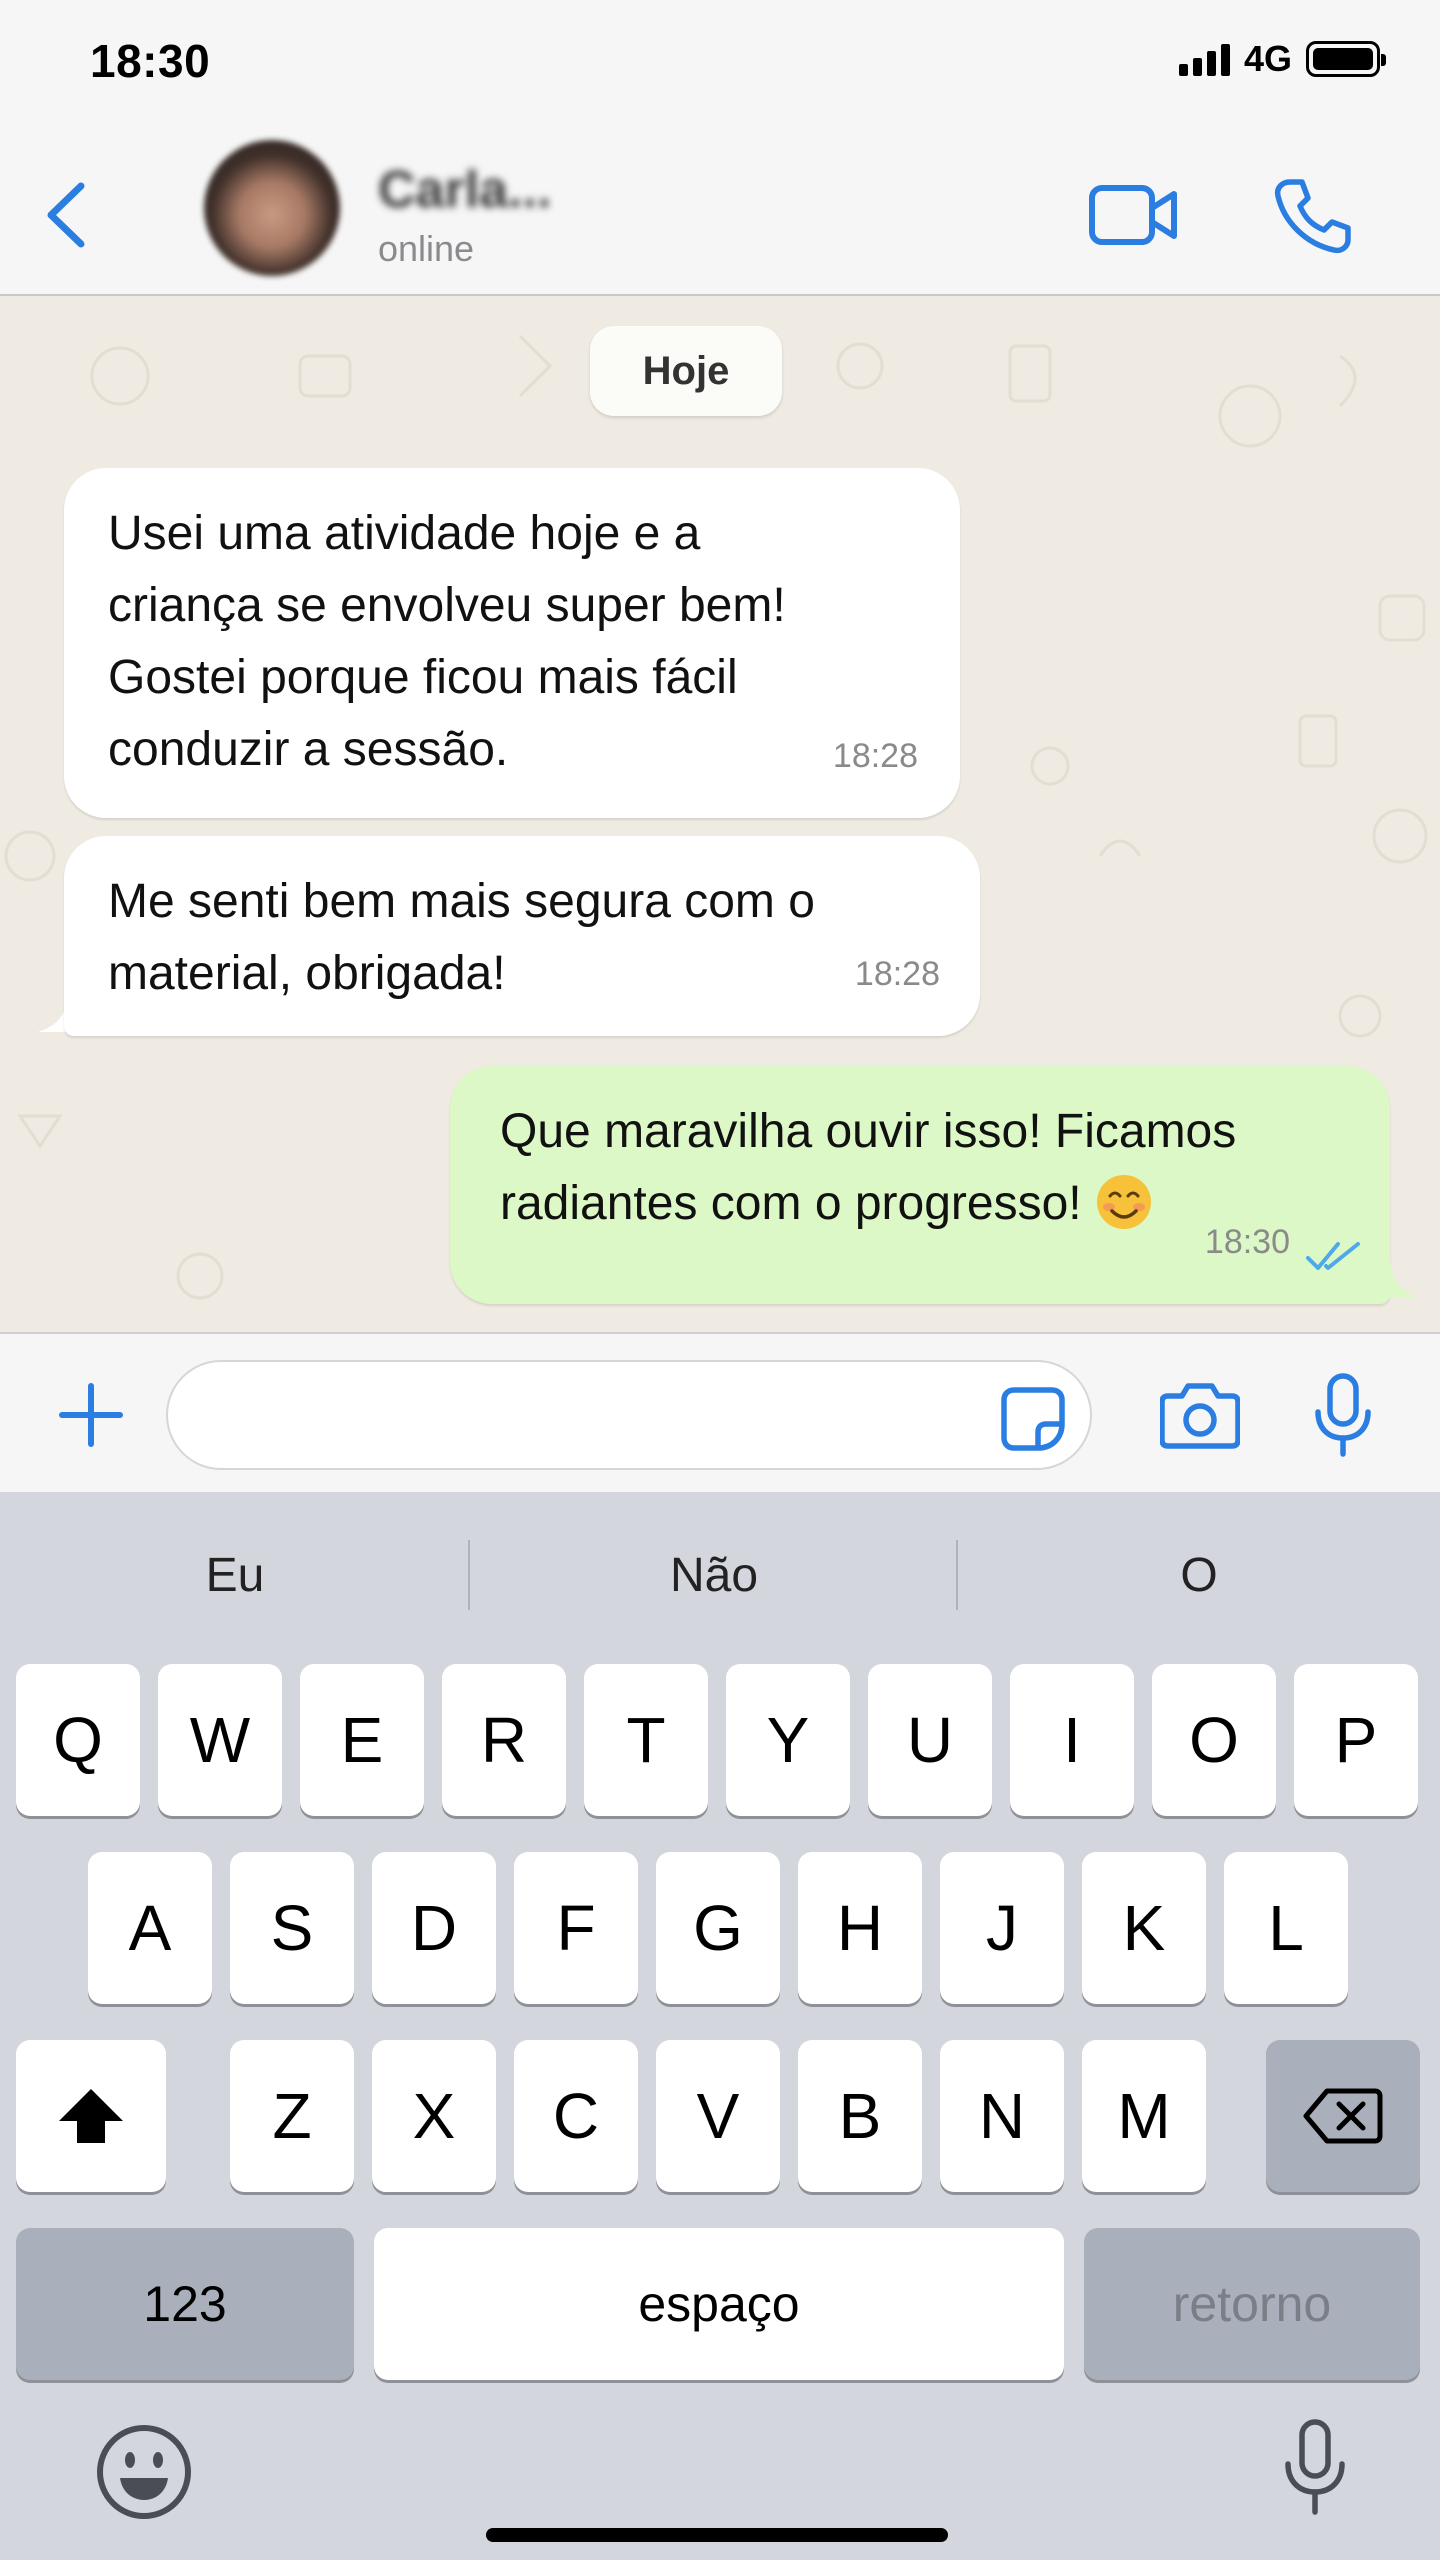 The width and height of the screenshot is (1440, 2560). I want to click on space-key: espaço, so click(719, 2304).